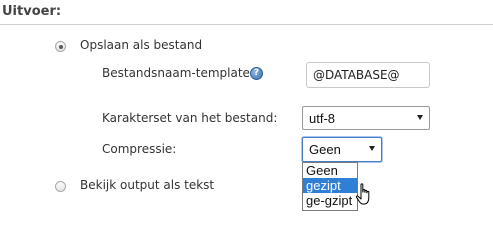 The height and width of the screenshot is (240, 493). Describe the element at coordinates (32, 11) in the screenshot. I see `section-legend: Uitvoer:` at that location.